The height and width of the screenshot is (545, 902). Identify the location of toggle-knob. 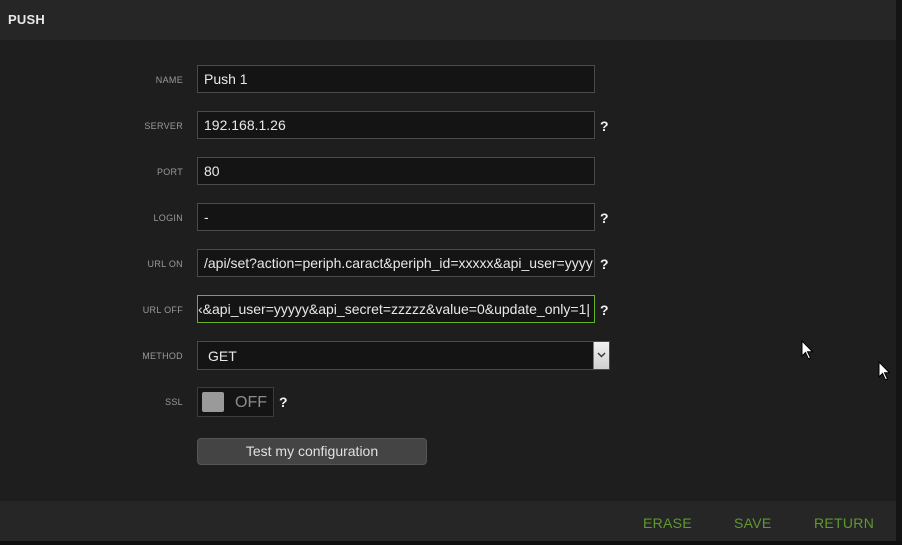
(213, 402).